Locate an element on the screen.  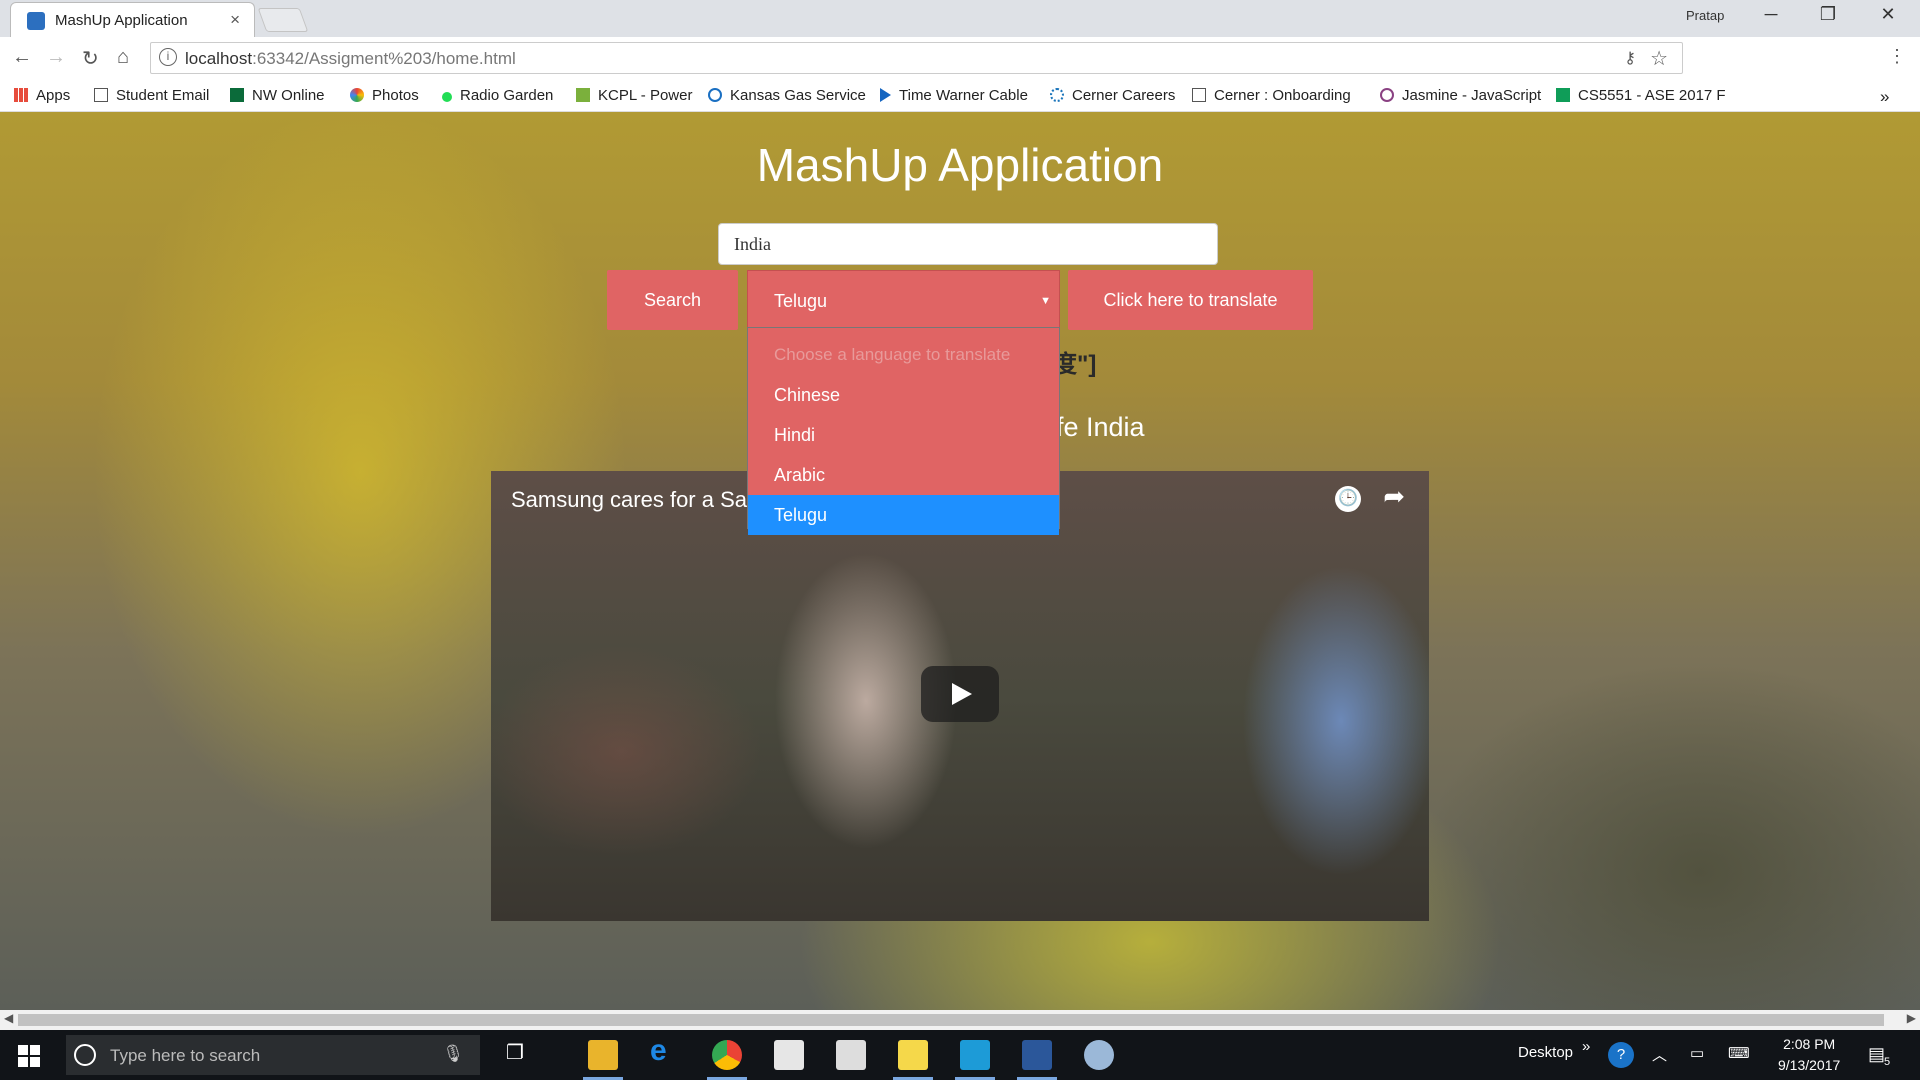
start-icon is located at coordinates (29, 1056).